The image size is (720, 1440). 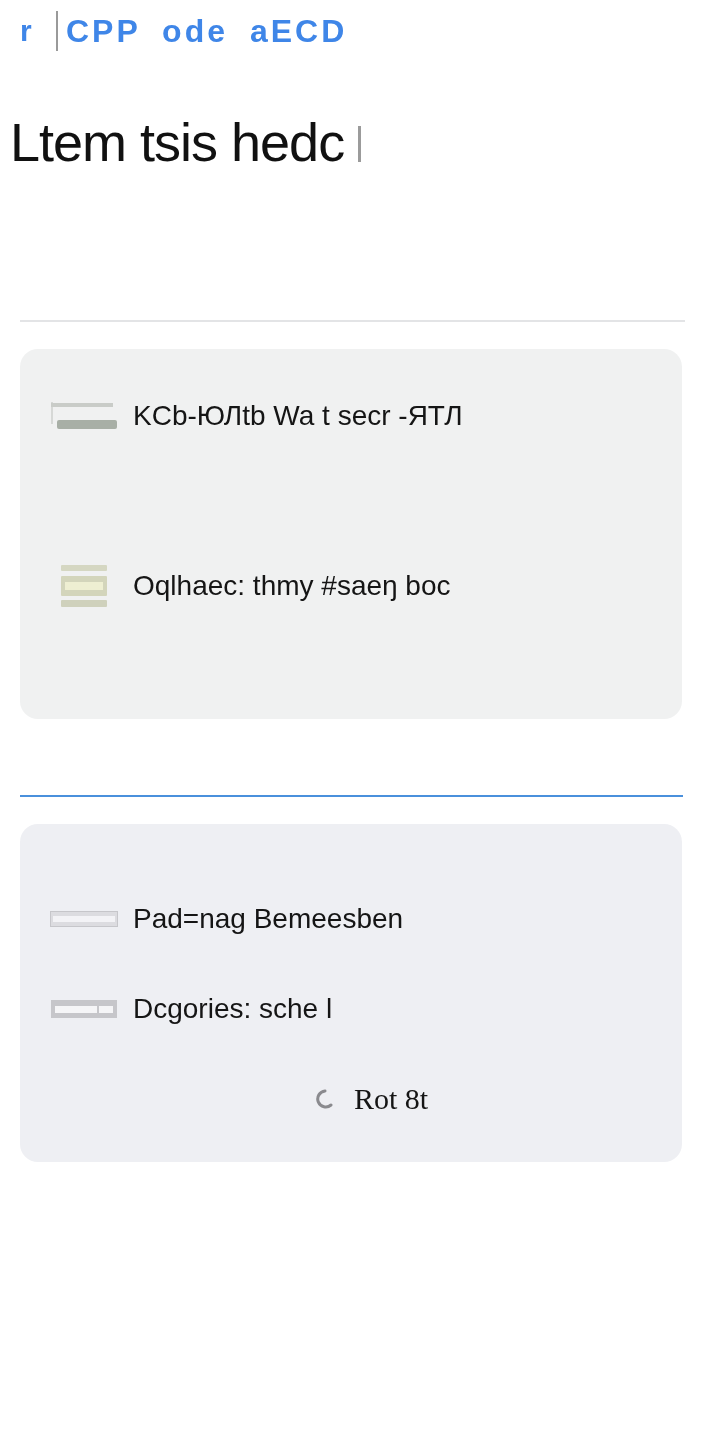 I want to click on item-label: Oqlhaec: thmy #saeŋ boc, so click(x=292, y=586).